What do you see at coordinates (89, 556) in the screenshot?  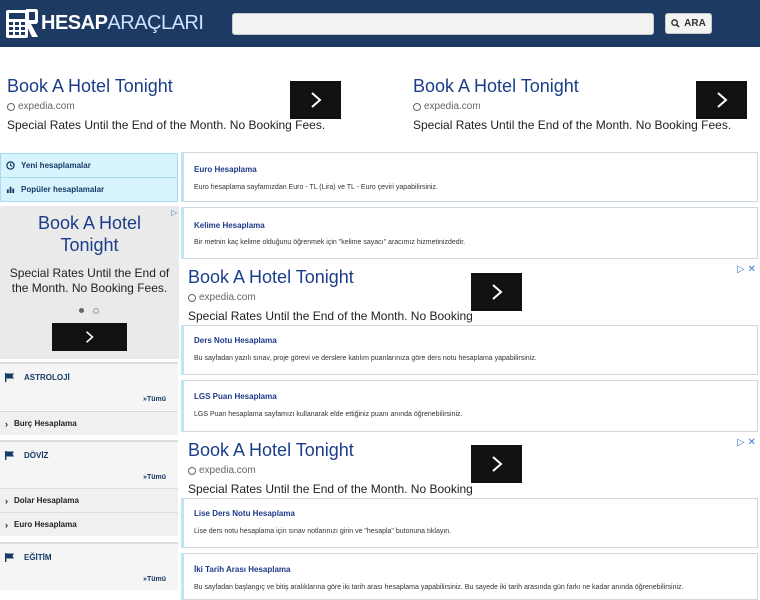 I see `category-education: EĞİTİM` at bounding box center [89, 556].